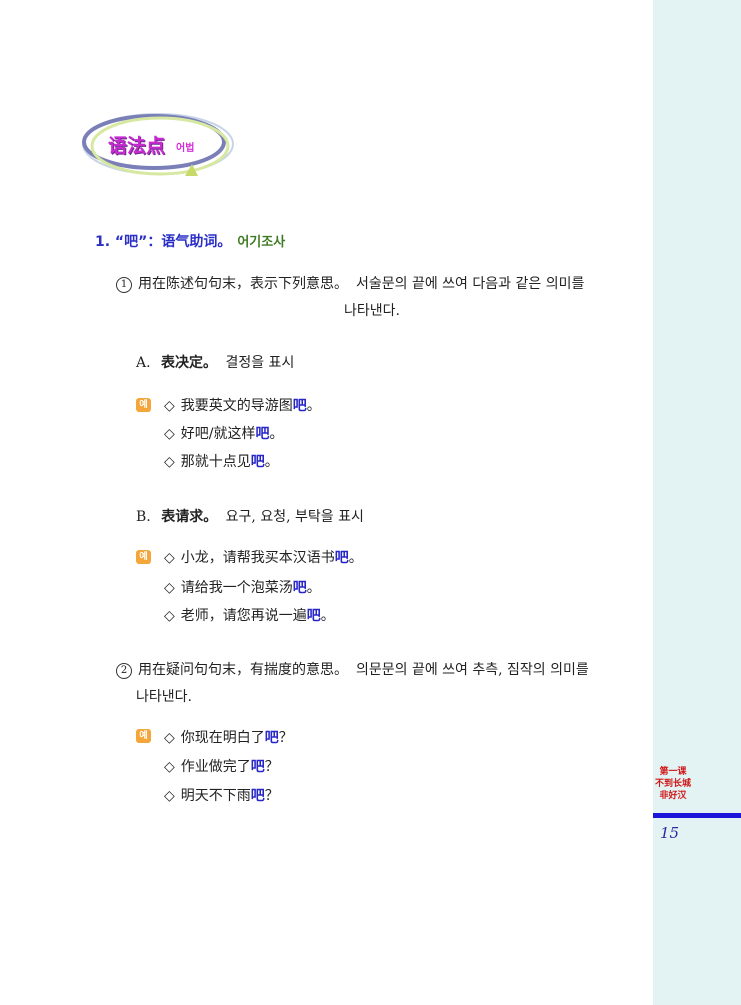  I want to click on example-text: 作业做完了, so click(215, 767).